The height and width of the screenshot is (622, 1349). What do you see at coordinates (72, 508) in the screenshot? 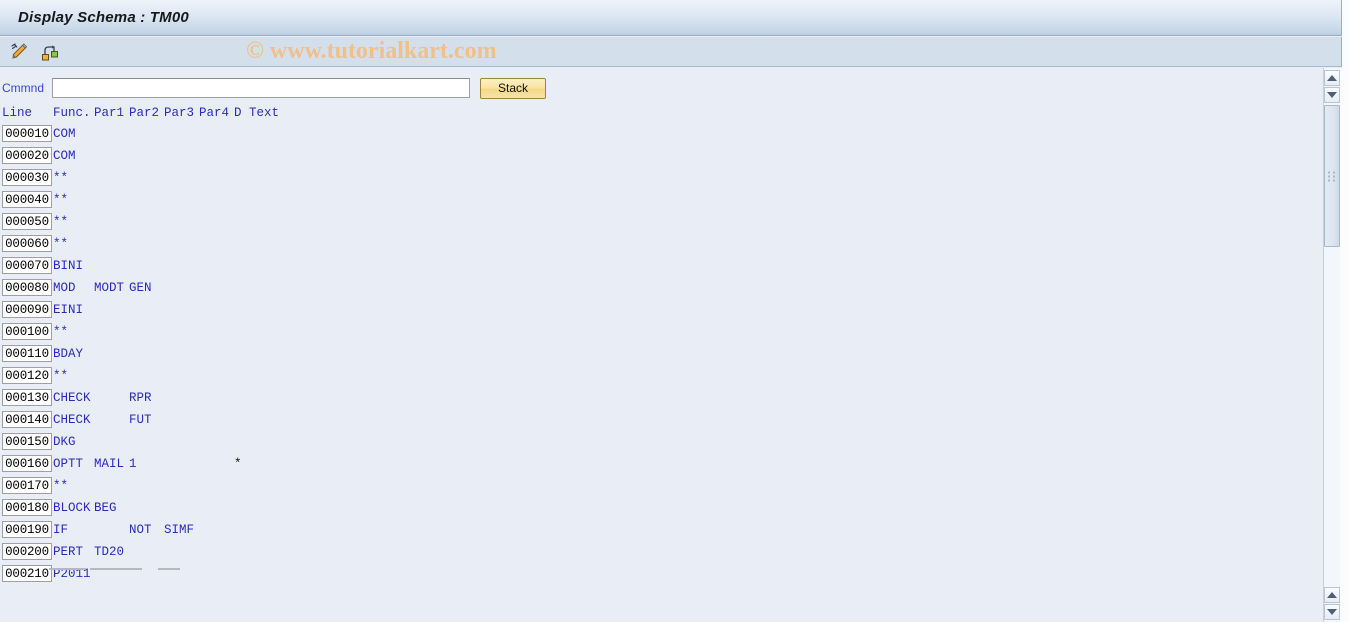
I see `cell-func: BLOCK` at bounding box center [72, 508].